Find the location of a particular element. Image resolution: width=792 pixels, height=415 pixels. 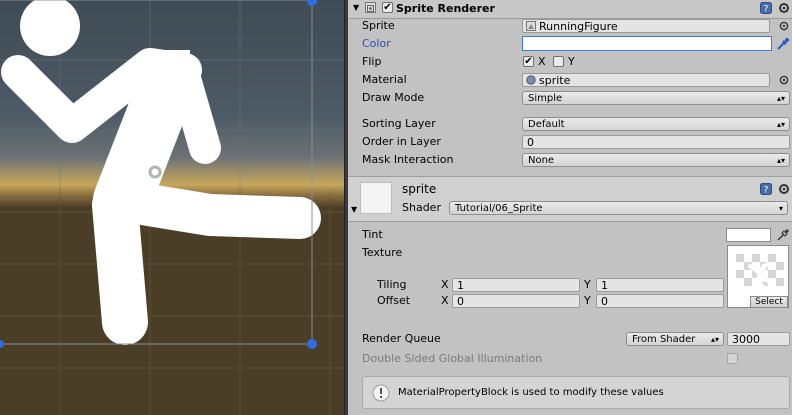

shader-value: Tutorial/06_Sprite is located at coordinates (499, 208).